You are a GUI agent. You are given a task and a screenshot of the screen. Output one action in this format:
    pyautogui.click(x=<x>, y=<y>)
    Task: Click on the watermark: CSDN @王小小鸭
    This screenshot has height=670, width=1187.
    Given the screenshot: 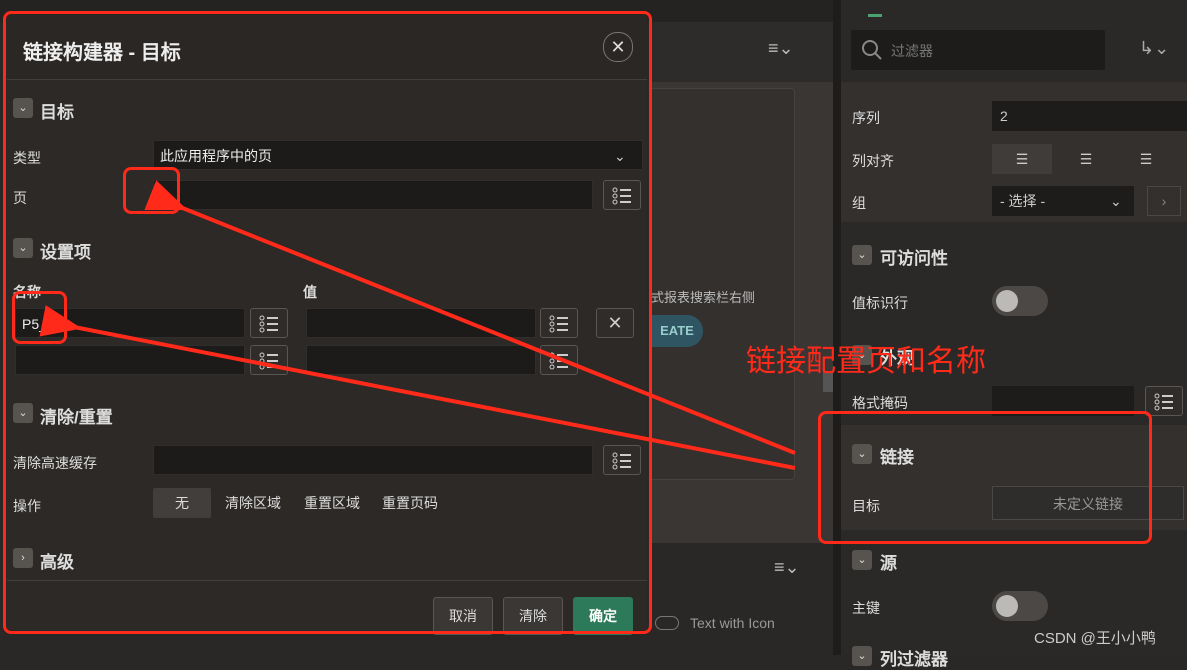 What is the action you would take?
    pyautogui.click(x=1095, y=638)
    